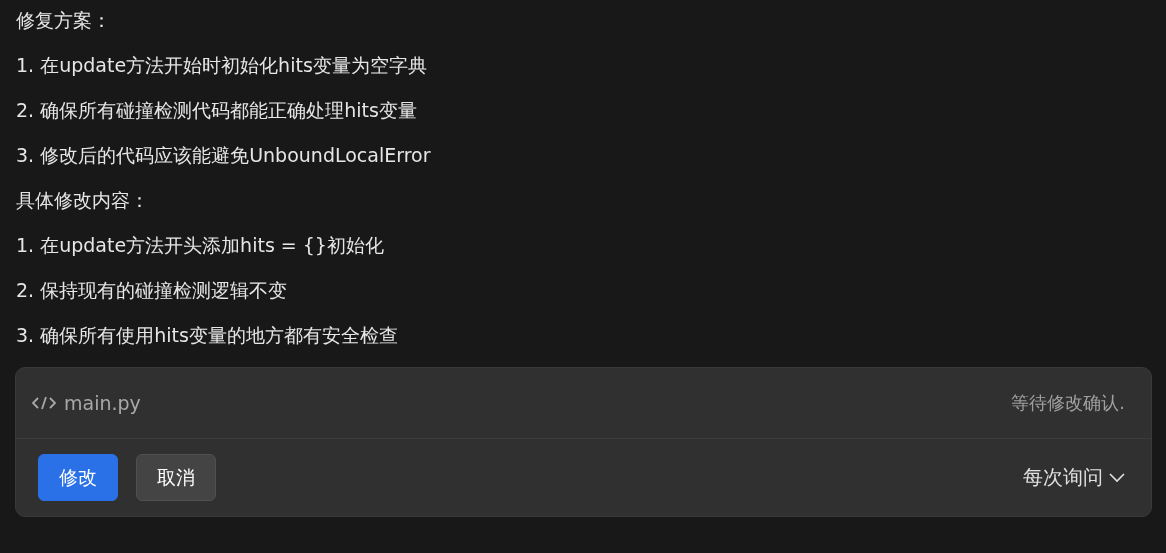  Describe the element at coordinates (102, 403) in the screenshot. I see `file-name: main.py` at that location.